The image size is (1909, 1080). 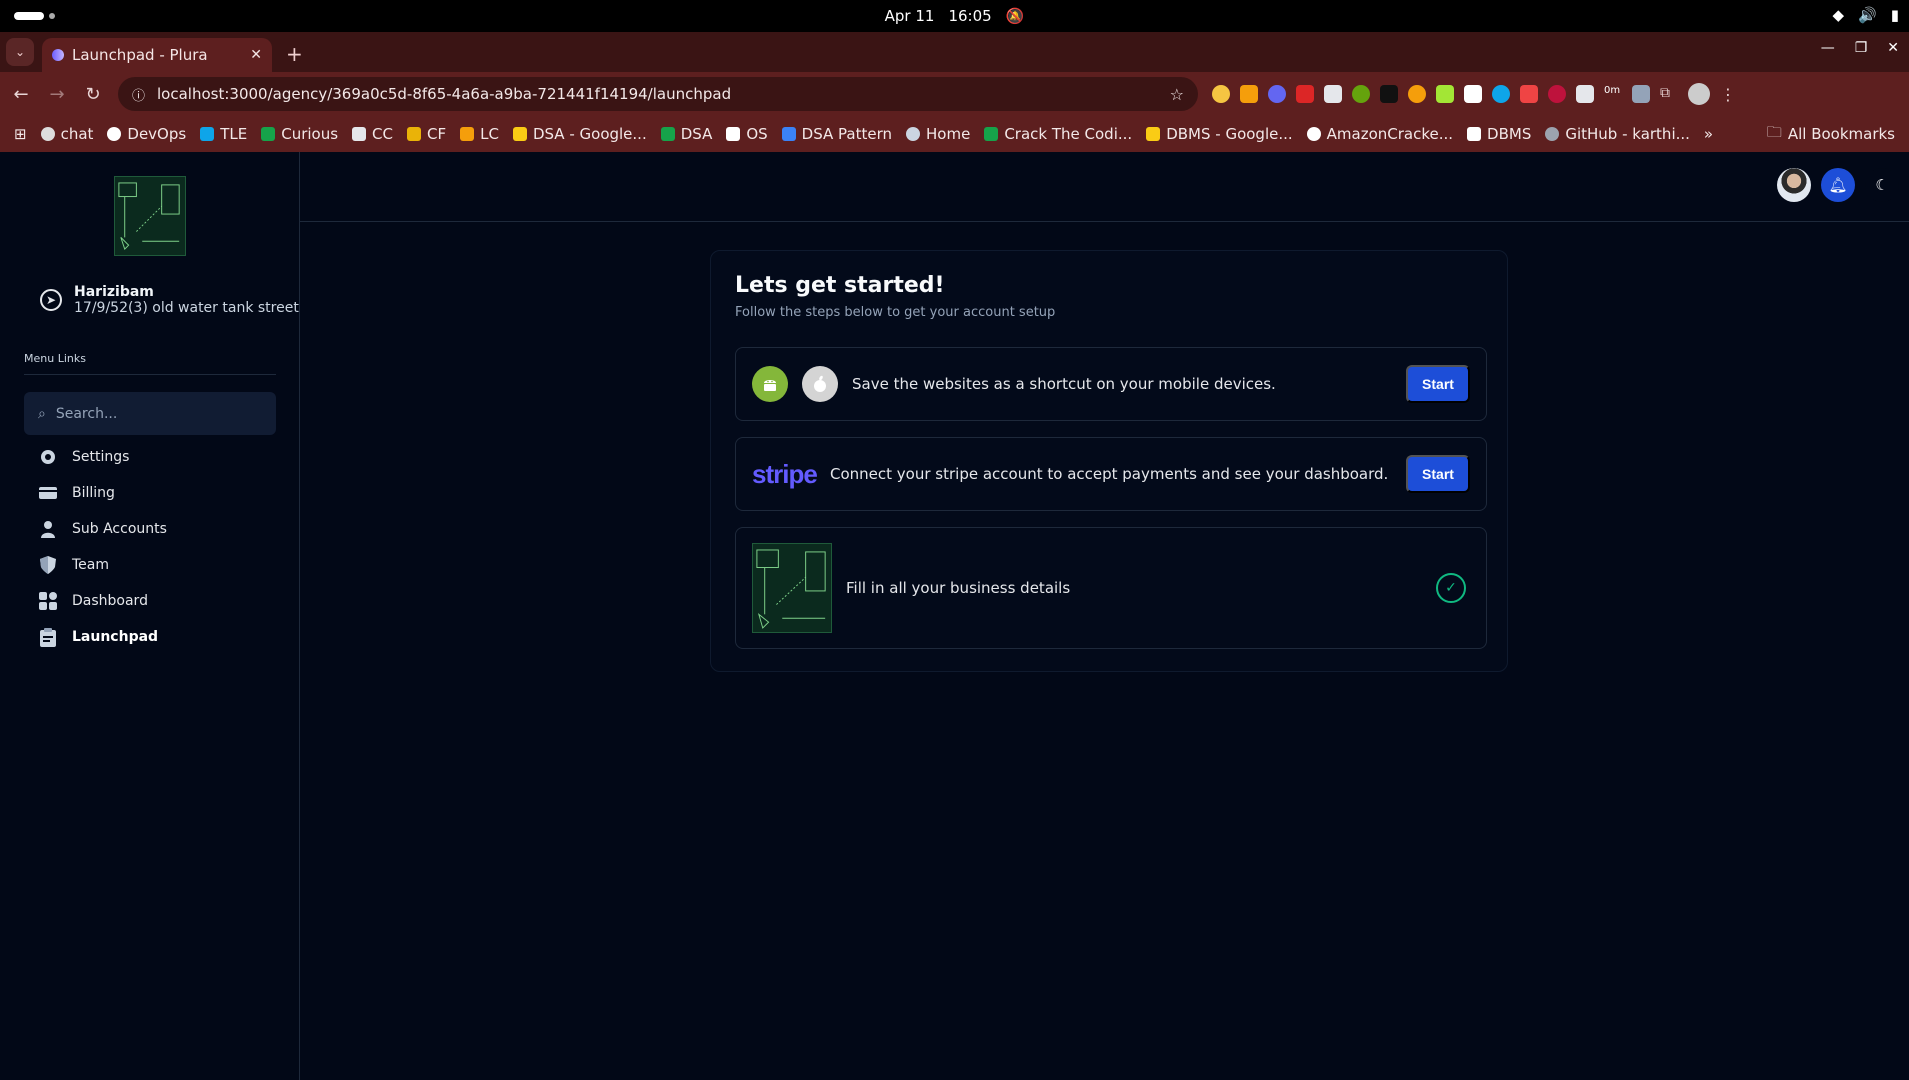 What do you see at coordinates (1699, 94) in the screenshot?
I see `profile-avatar-icon` at bounding box center [1699, 94].